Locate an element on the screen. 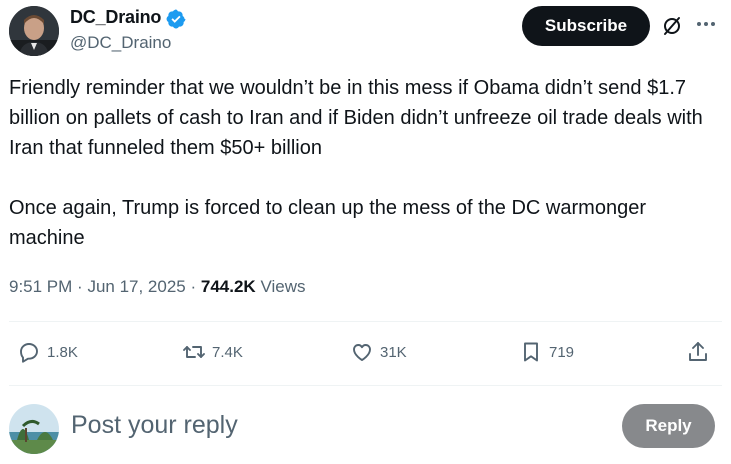 The image size is (731, 464). repost-action: 7.4K is located at coordinates (212, 352).